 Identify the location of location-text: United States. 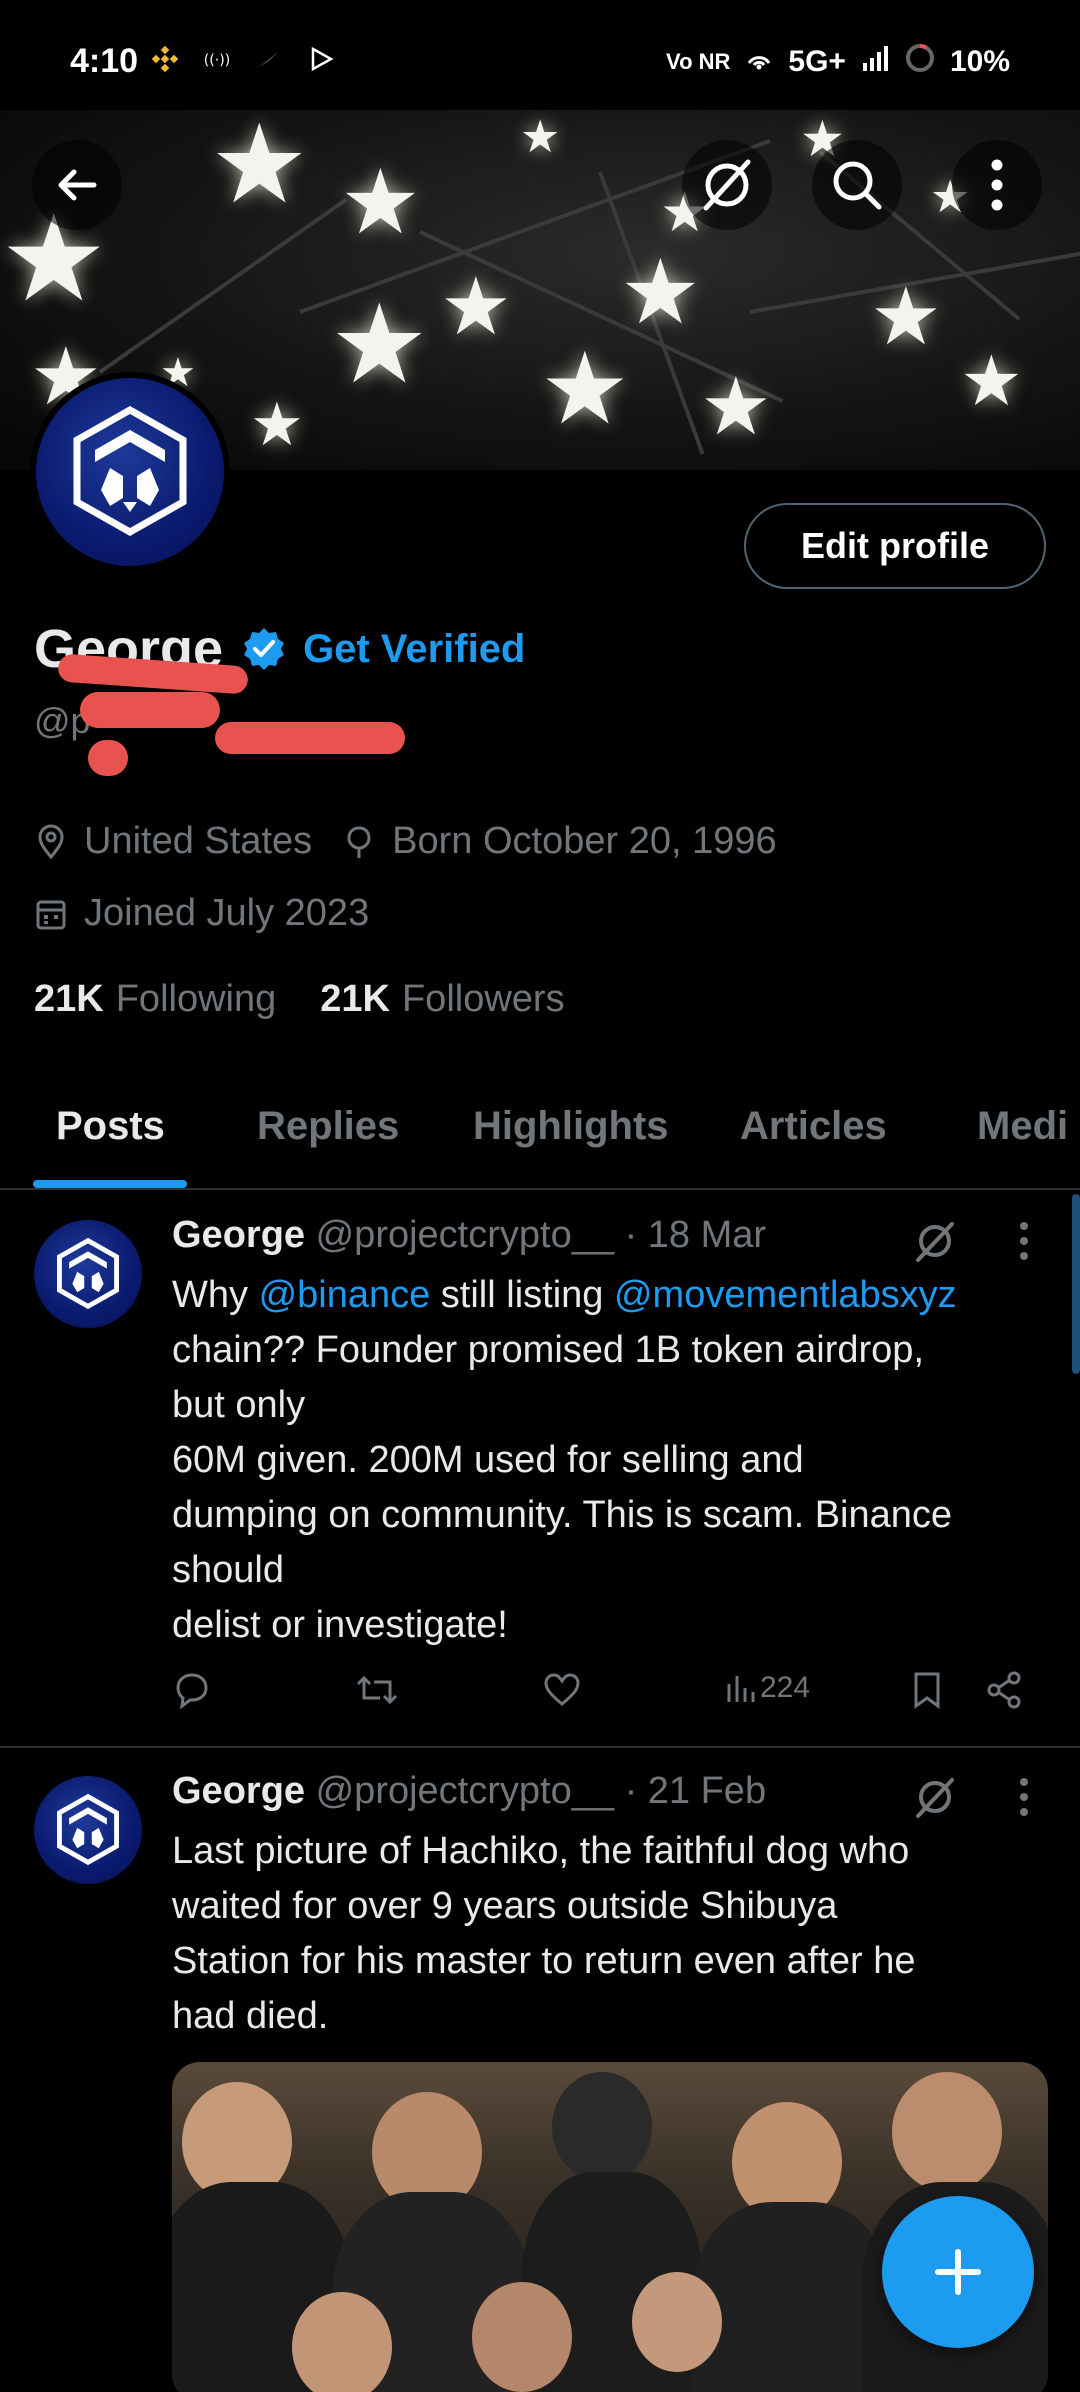
(198, 841).